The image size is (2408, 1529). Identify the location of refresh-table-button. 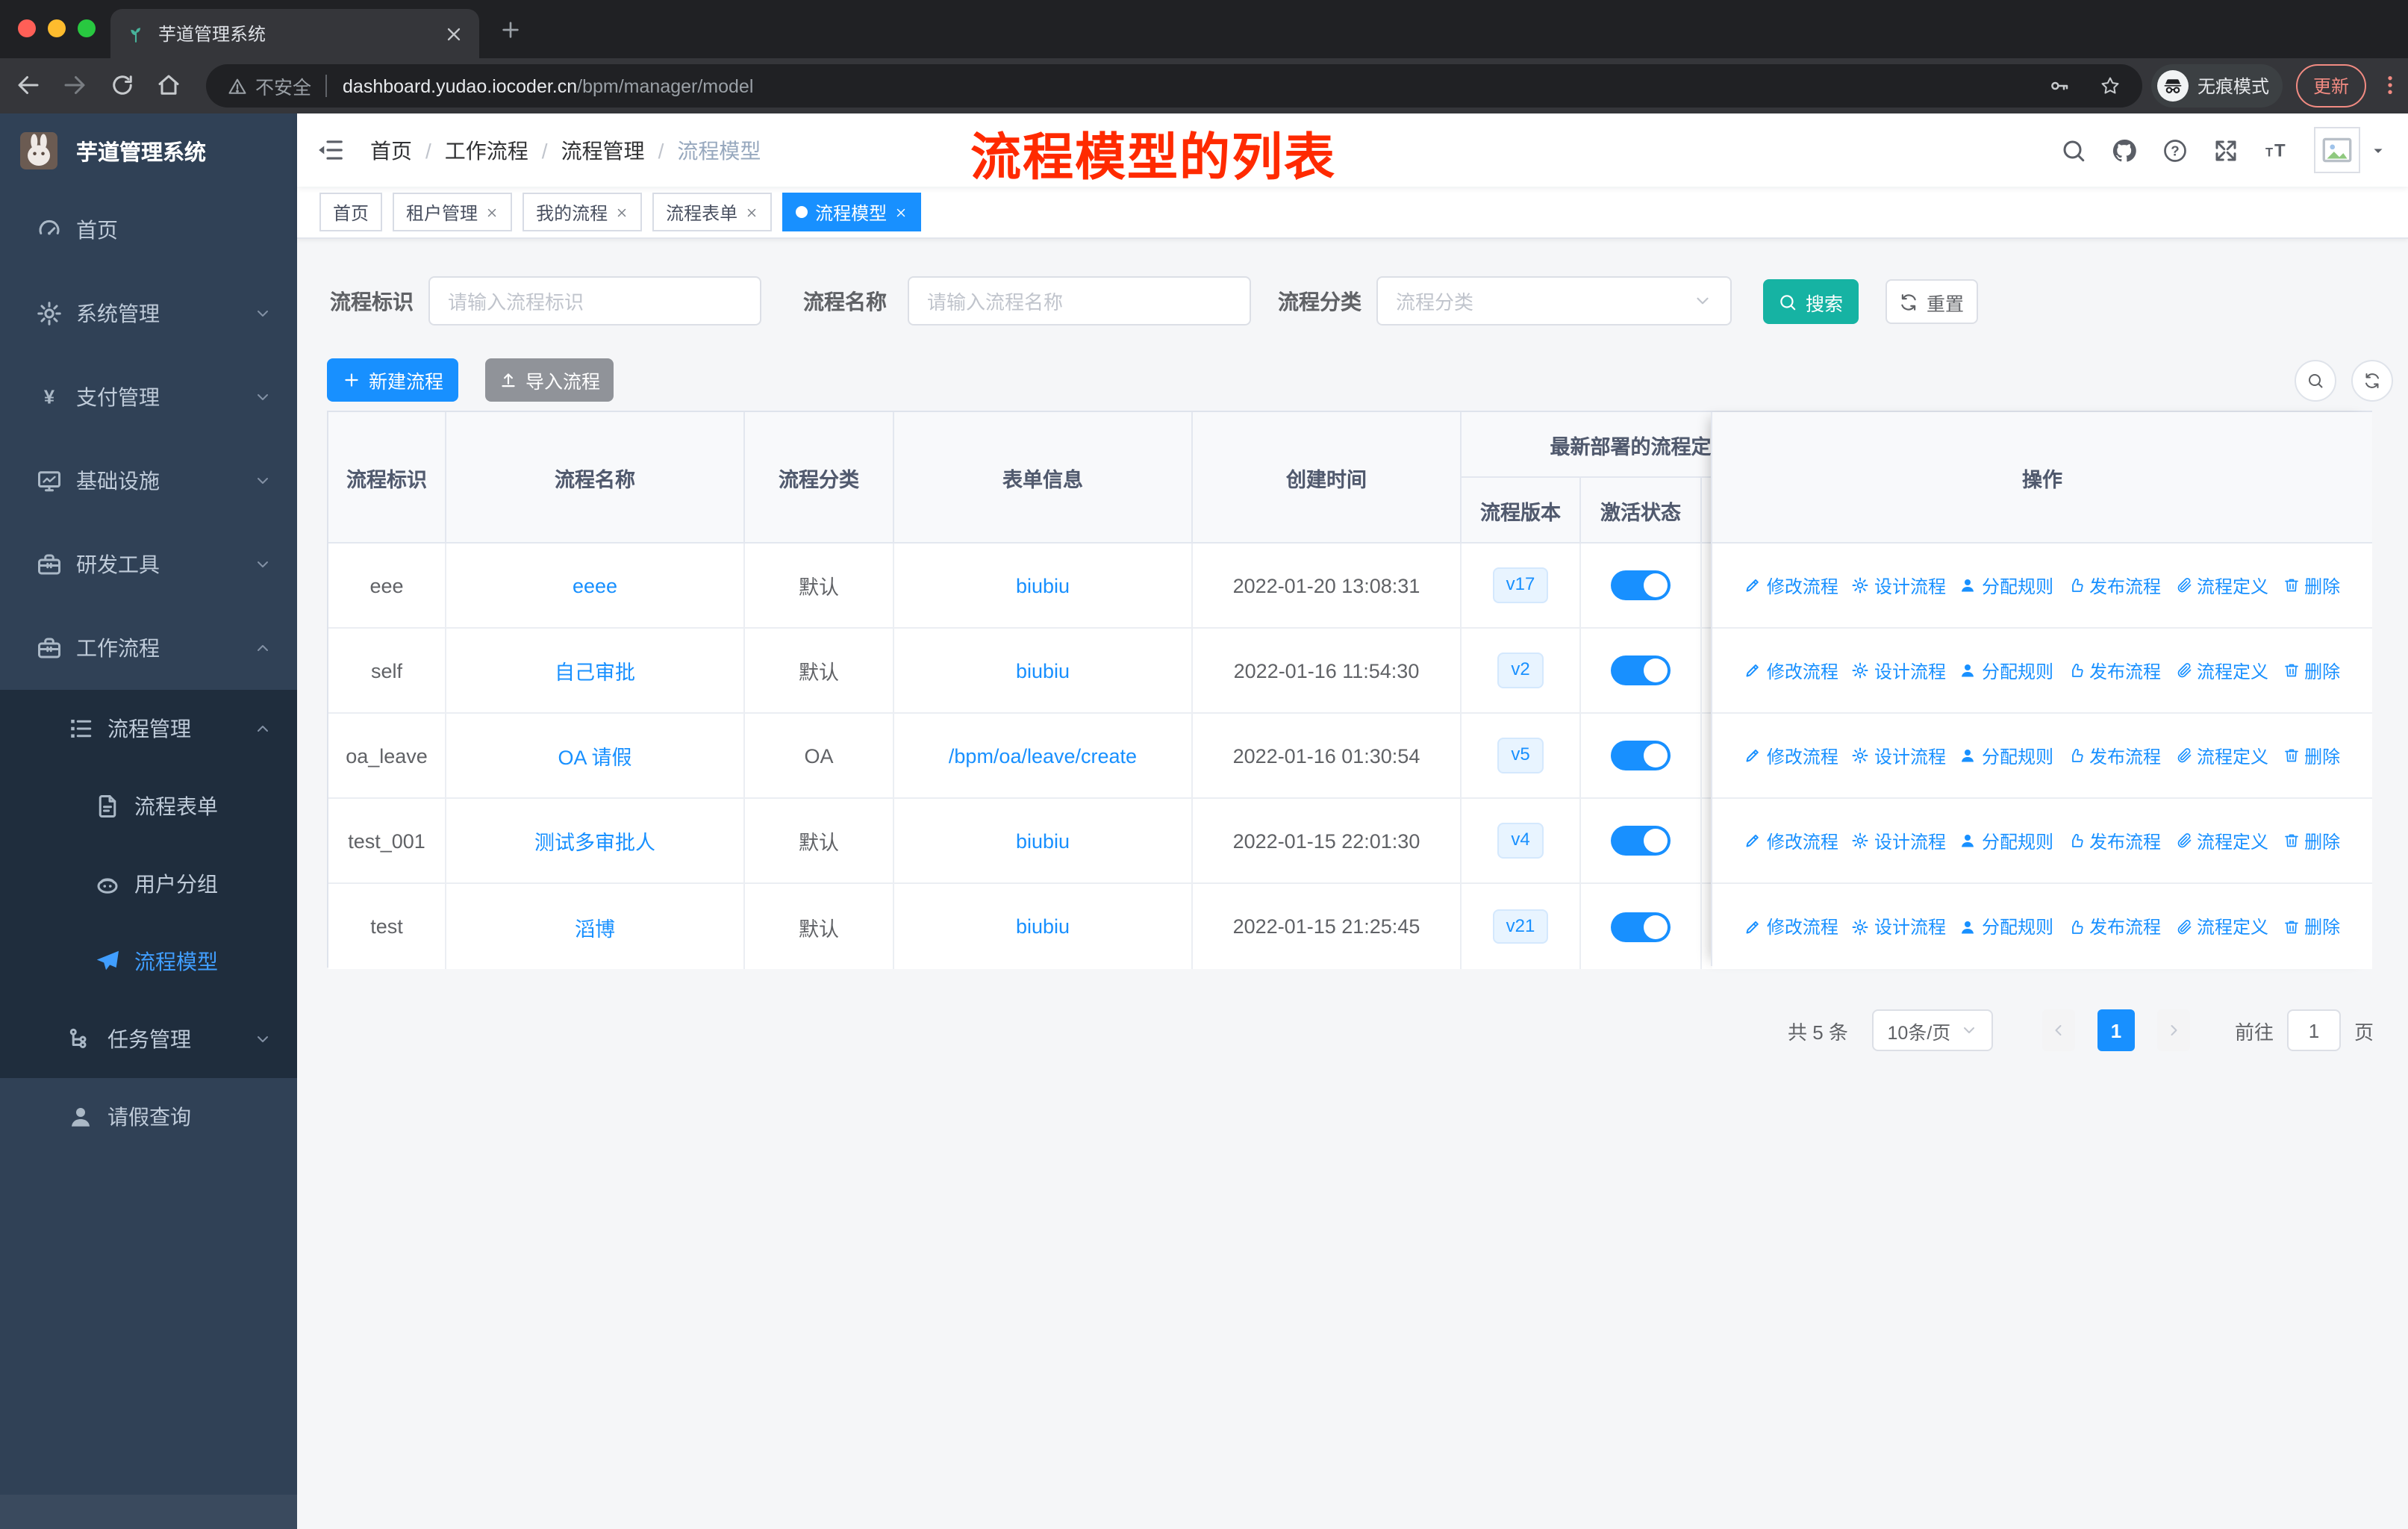
(2372, 381).